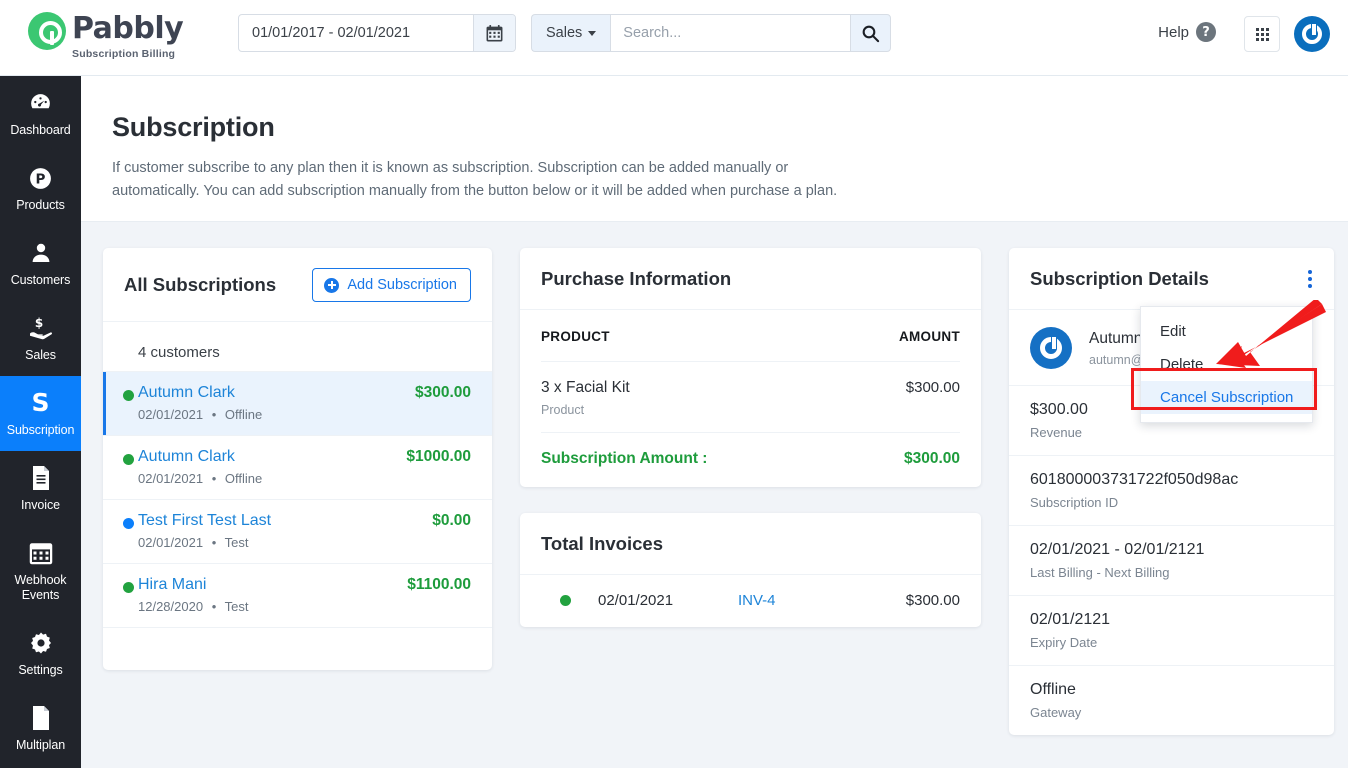 The height and width of the screenshot is (768, 1348). I want to click on gear-icon, so click(40, 643).